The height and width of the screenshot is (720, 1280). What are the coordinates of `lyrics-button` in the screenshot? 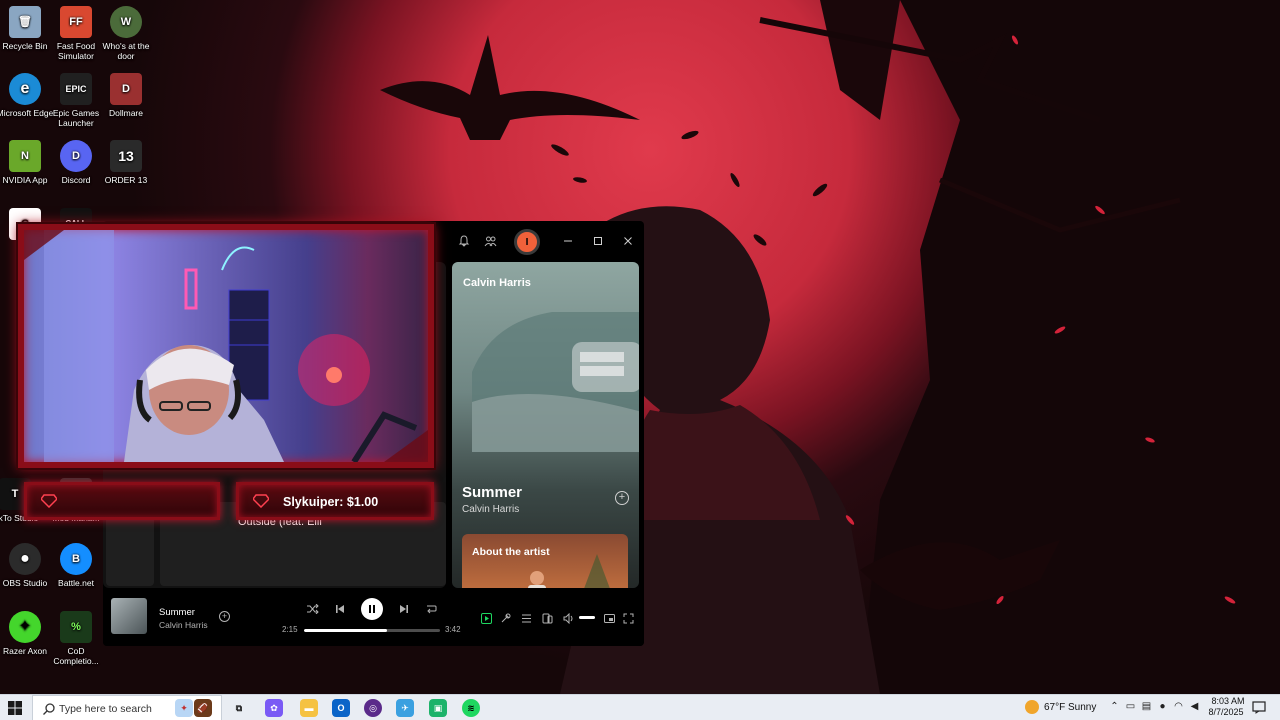 It's located at (505, 618).